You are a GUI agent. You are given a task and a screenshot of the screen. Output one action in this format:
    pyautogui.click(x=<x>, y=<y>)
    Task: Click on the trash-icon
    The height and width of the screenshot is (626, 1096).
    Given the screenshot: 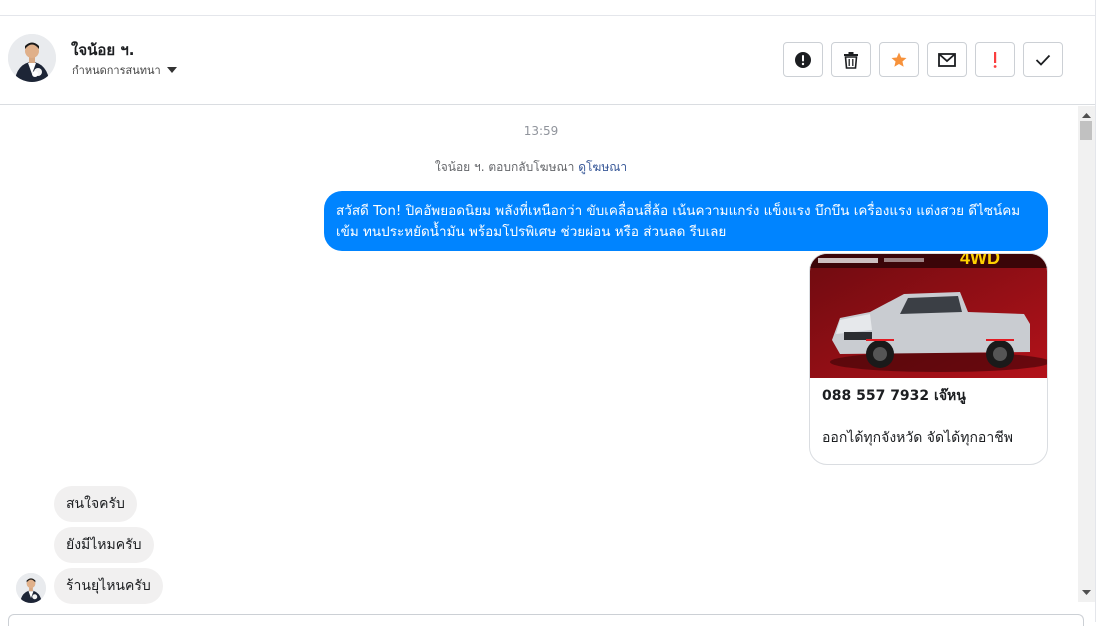 What is the action you would take?
    pyautogui.click(x=851, y=60)
    